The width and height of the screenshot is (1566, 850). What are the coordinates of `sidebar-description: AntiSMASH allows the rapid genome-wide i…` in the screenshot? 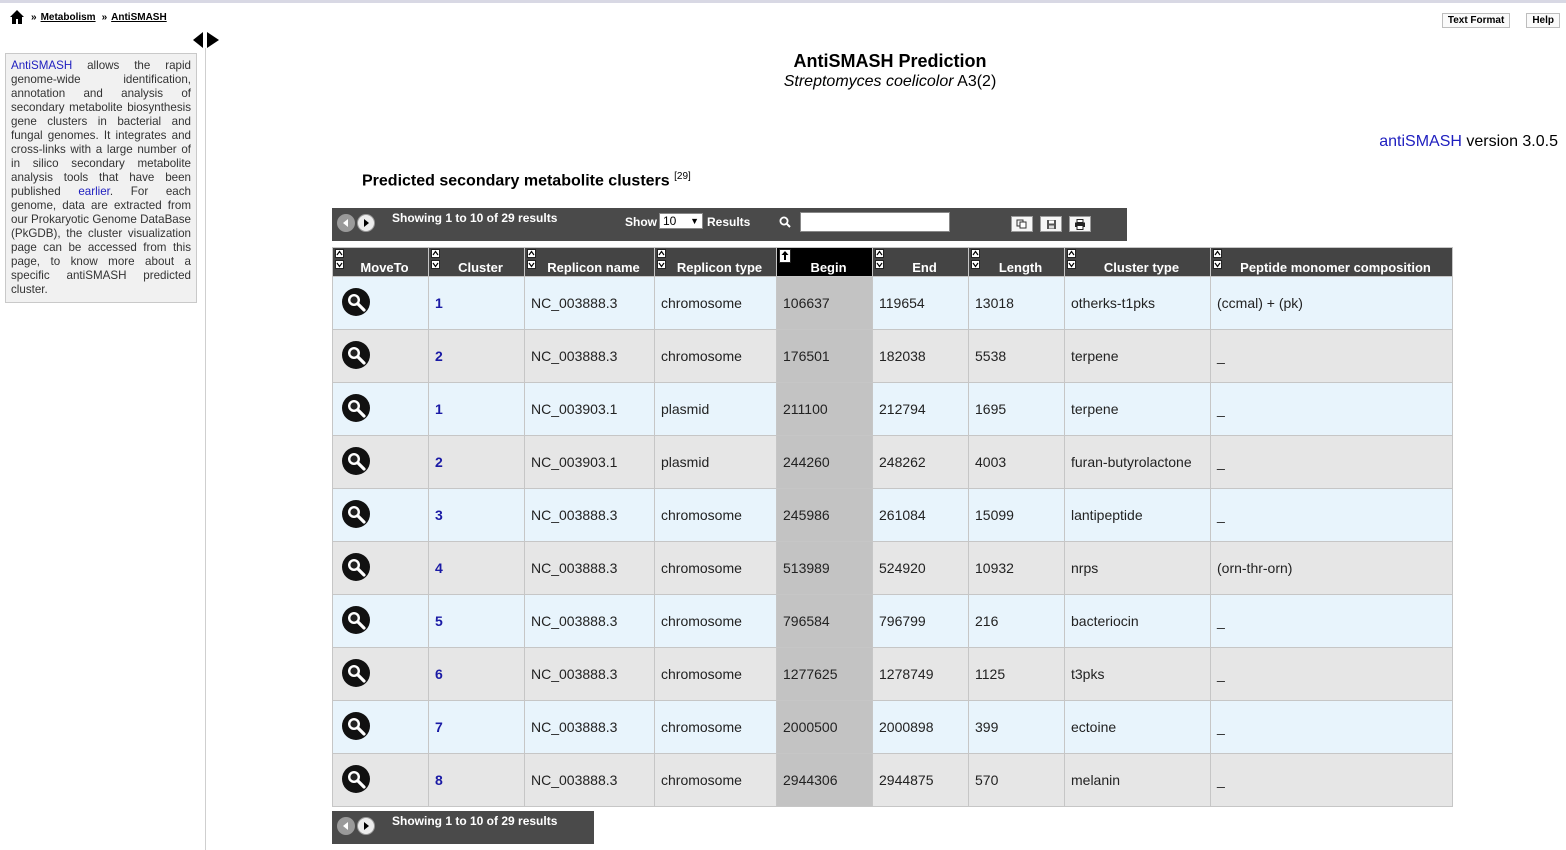 It's located at (101, 178).